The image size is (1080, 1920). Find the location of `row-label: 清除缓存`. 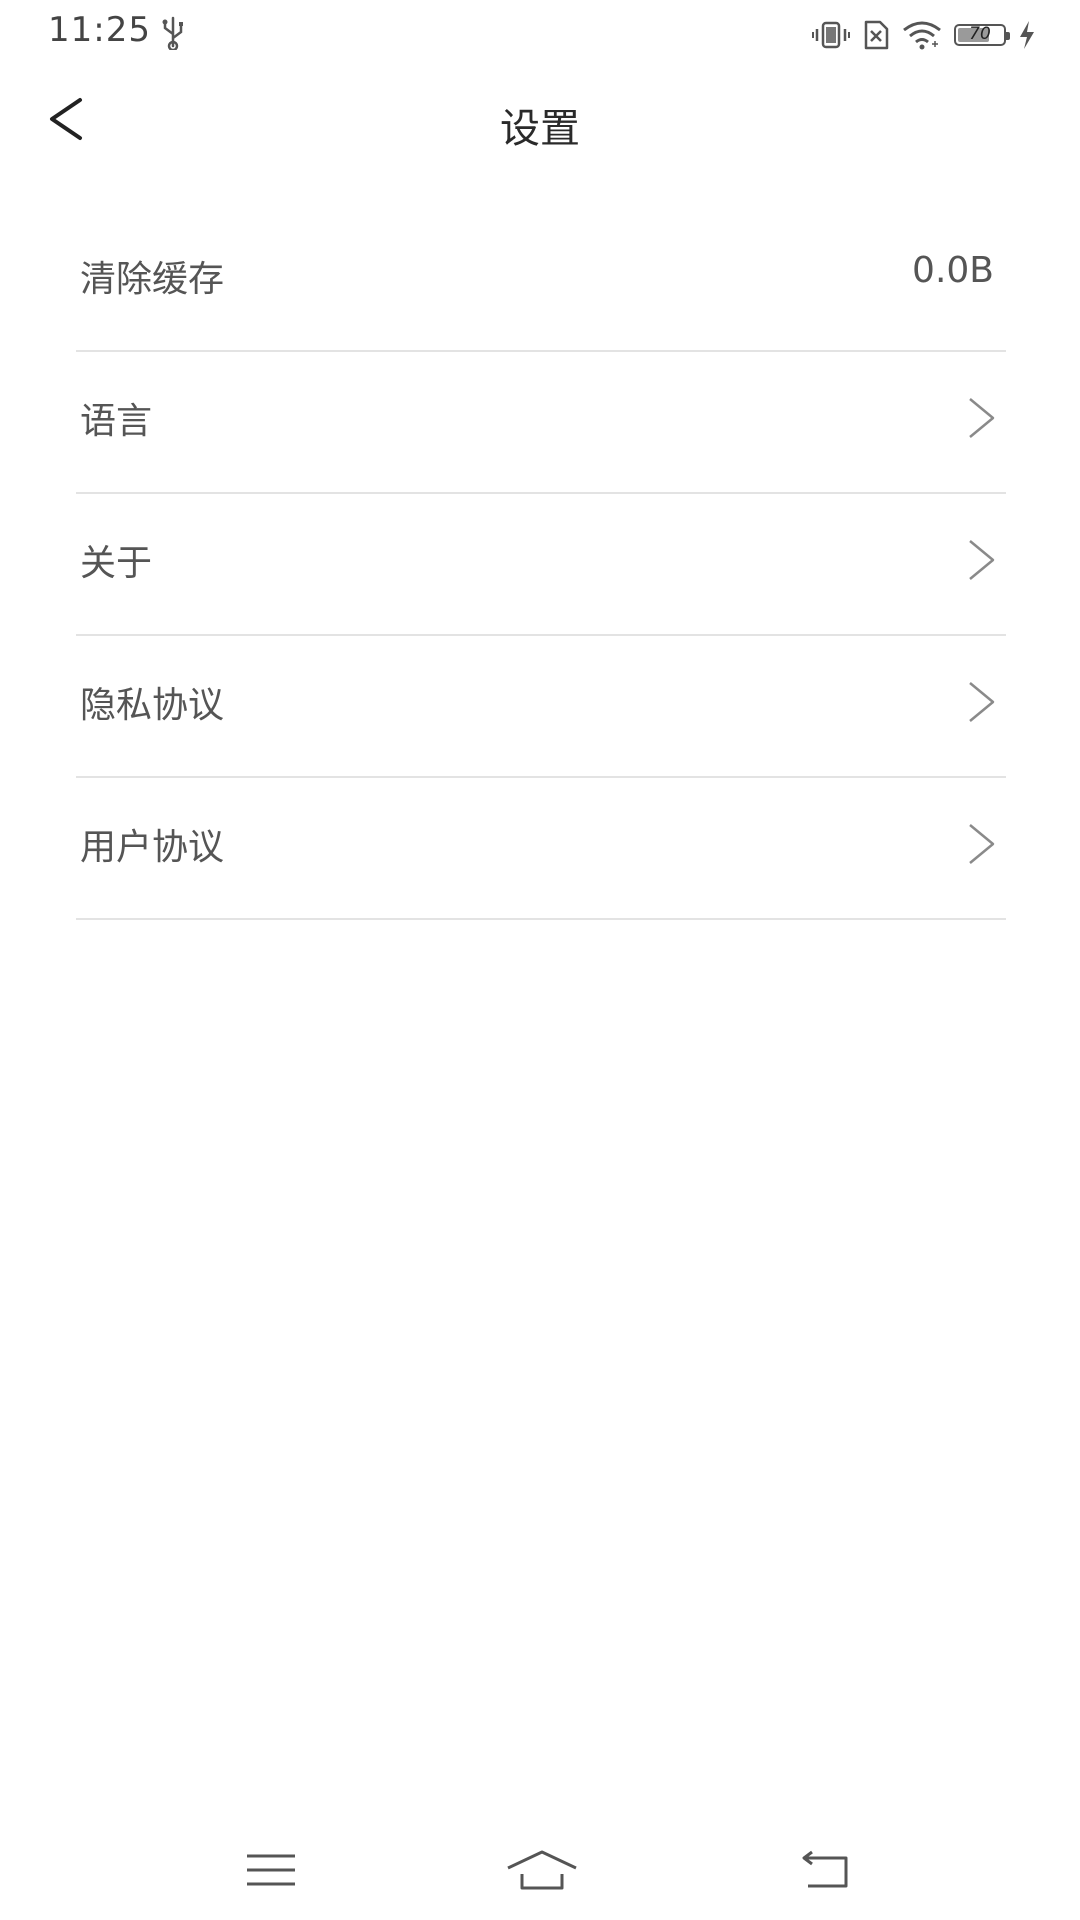

row-label: 清除缓存 is located at coordinates (152, 279).